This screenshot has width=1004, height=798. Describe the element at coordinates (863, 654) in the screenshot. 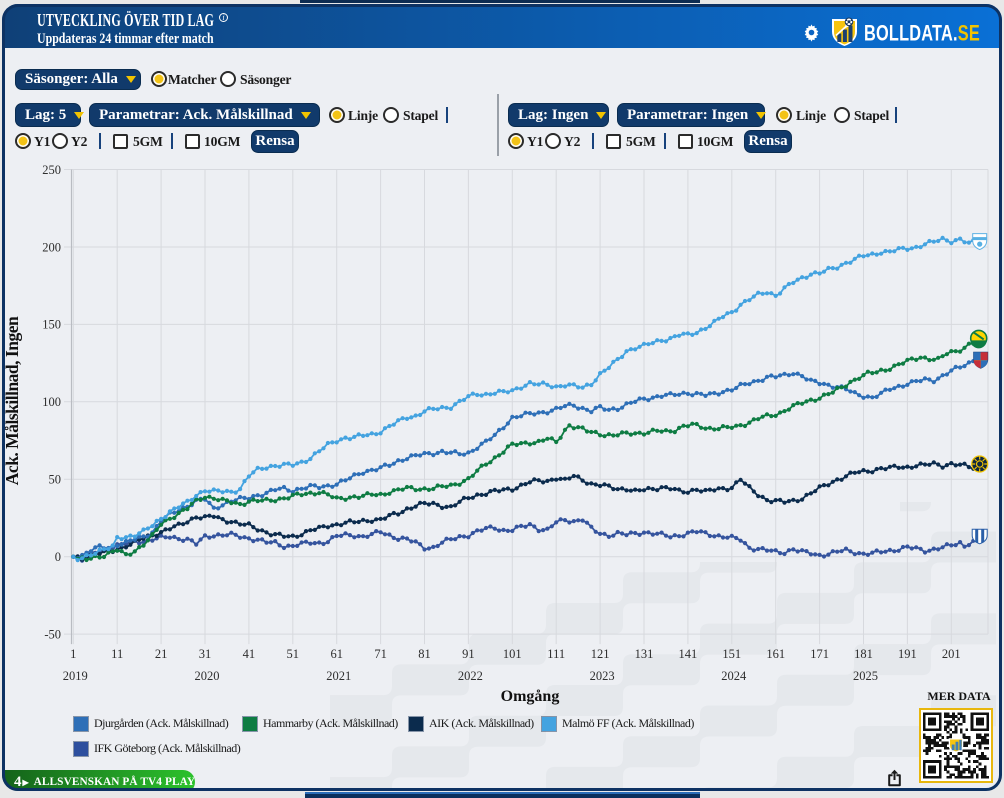

I see `svg-text: 181` at that location.